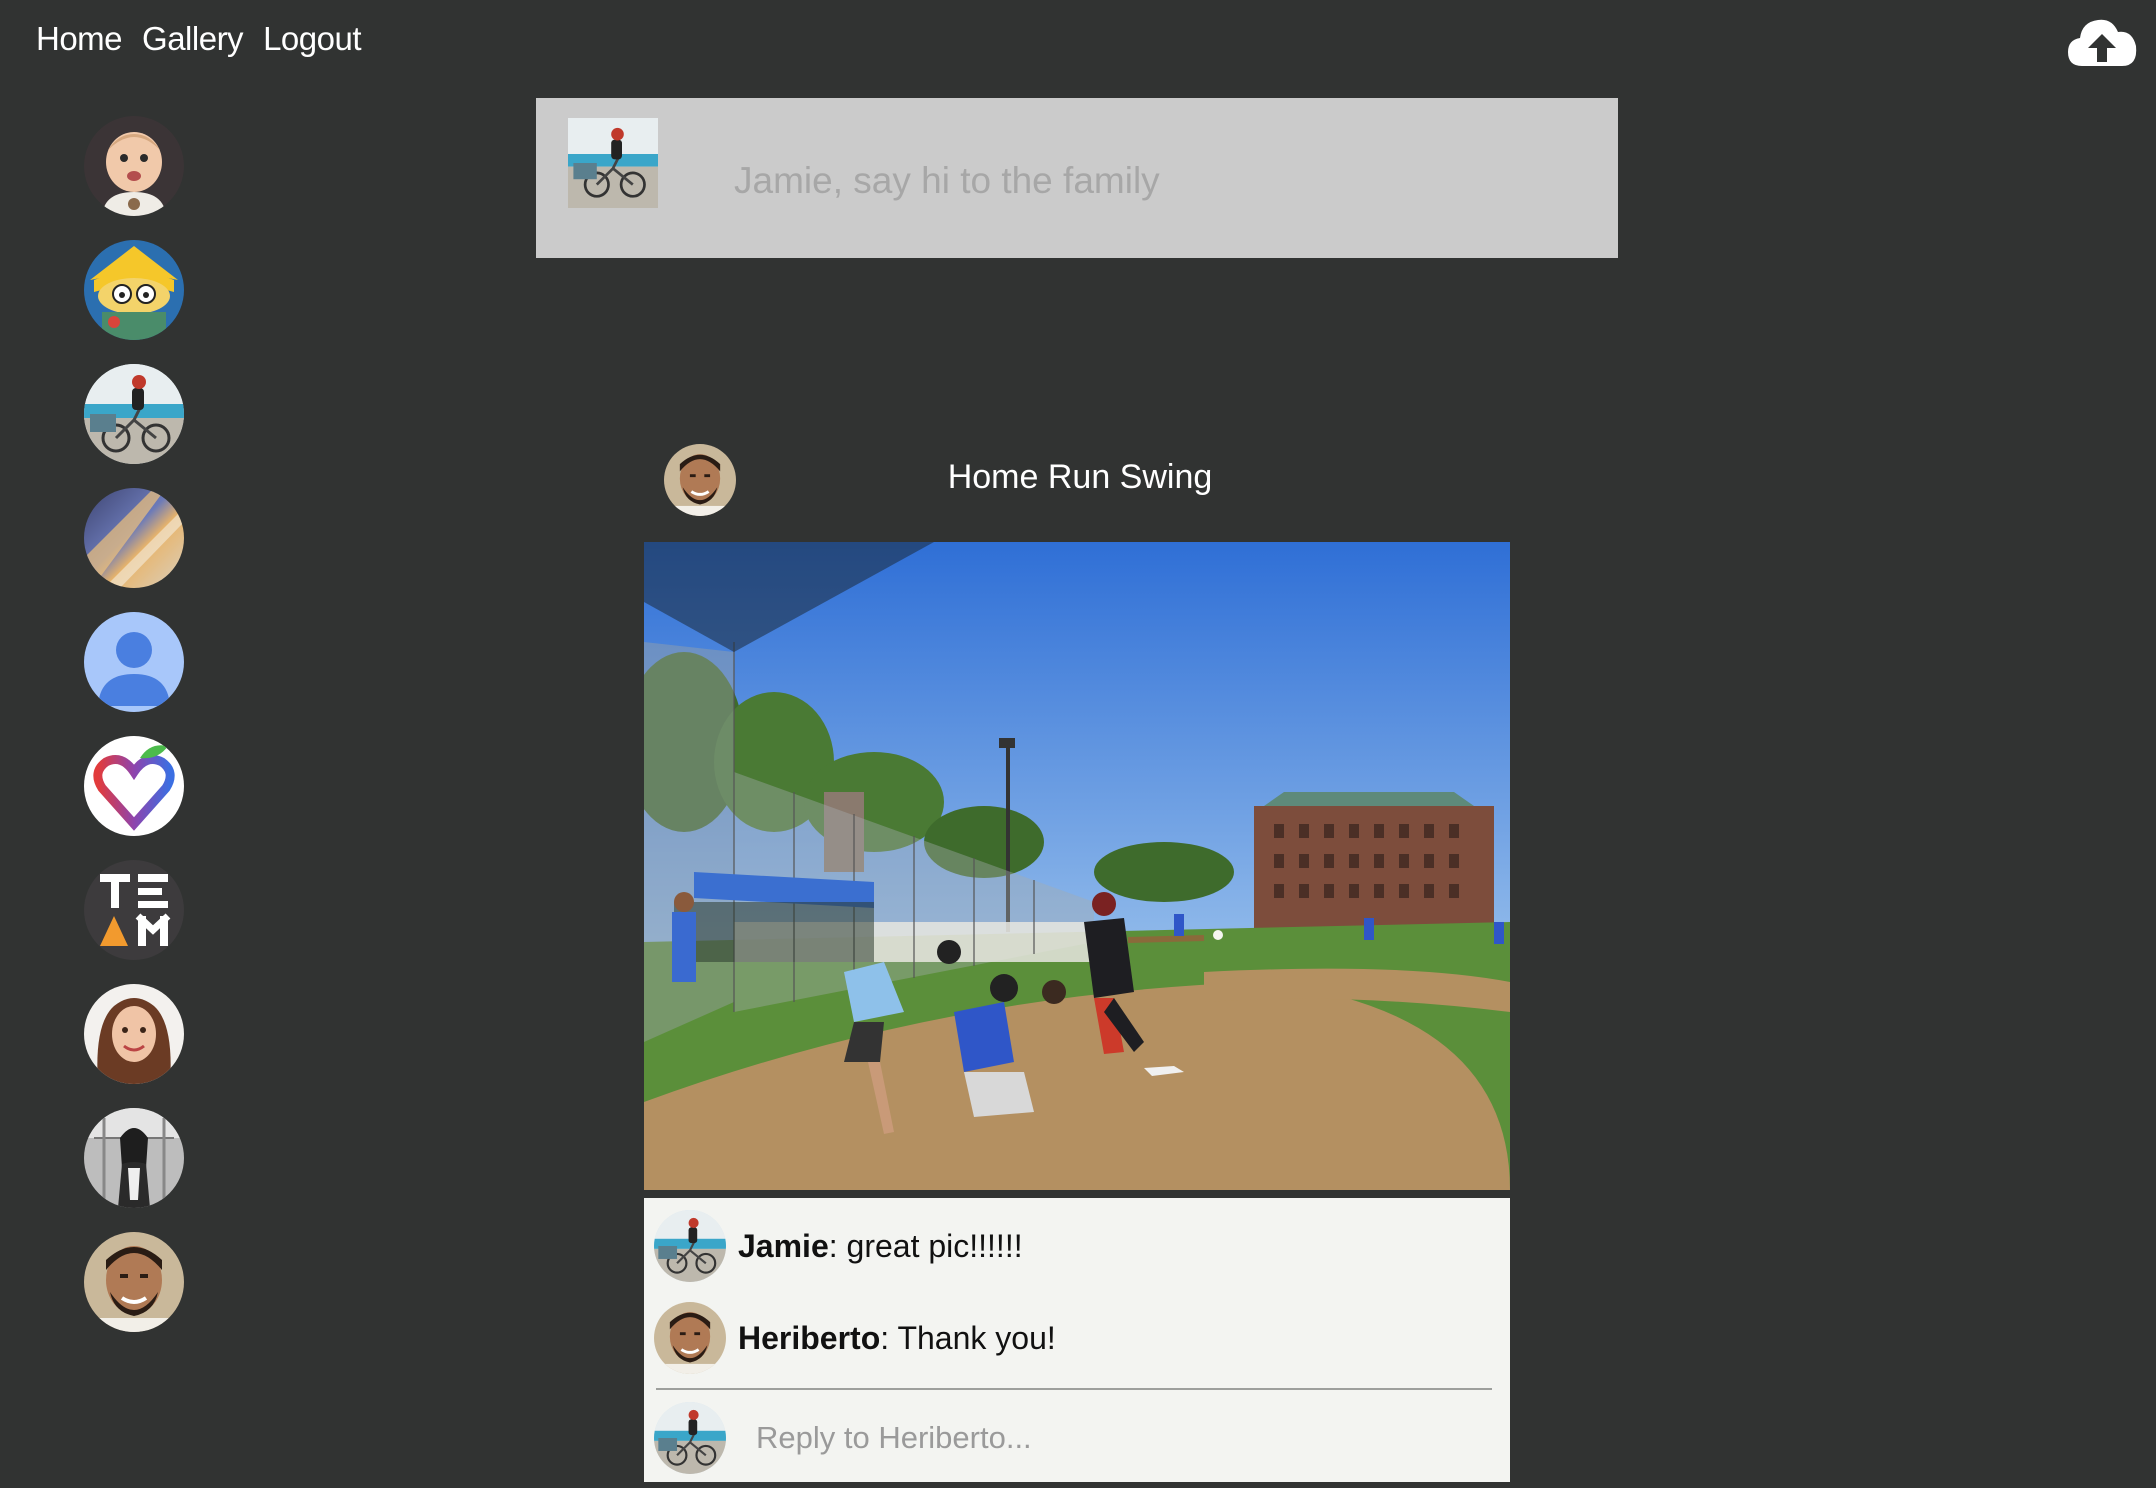  Describe the element at coordinates (312, 39) in the screenshot. I see `nav-logout-link: Logout` at that location.